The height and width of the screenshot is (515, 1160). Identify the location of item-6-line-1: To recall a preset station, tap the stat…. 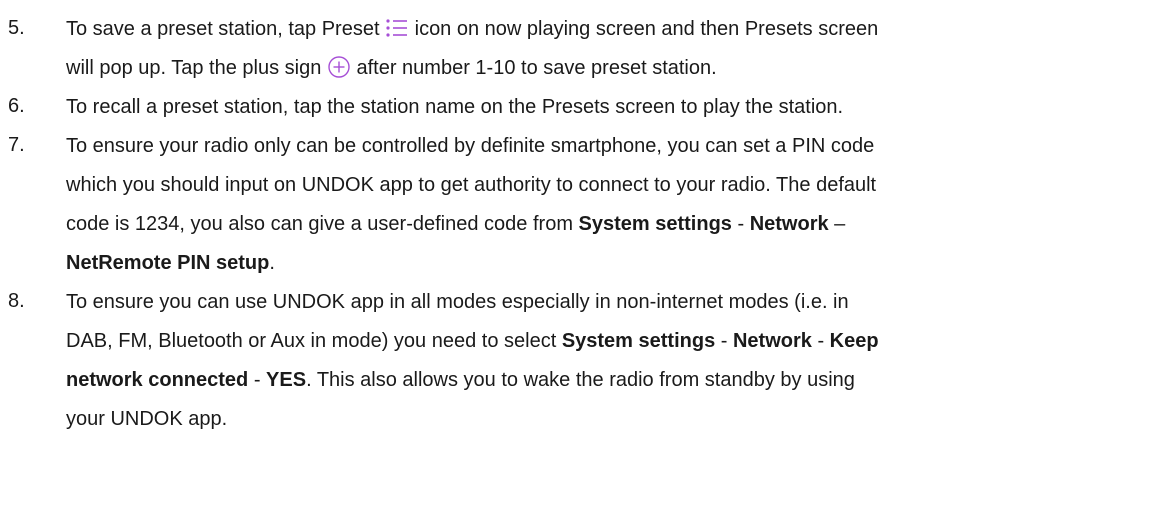
(455, 107).